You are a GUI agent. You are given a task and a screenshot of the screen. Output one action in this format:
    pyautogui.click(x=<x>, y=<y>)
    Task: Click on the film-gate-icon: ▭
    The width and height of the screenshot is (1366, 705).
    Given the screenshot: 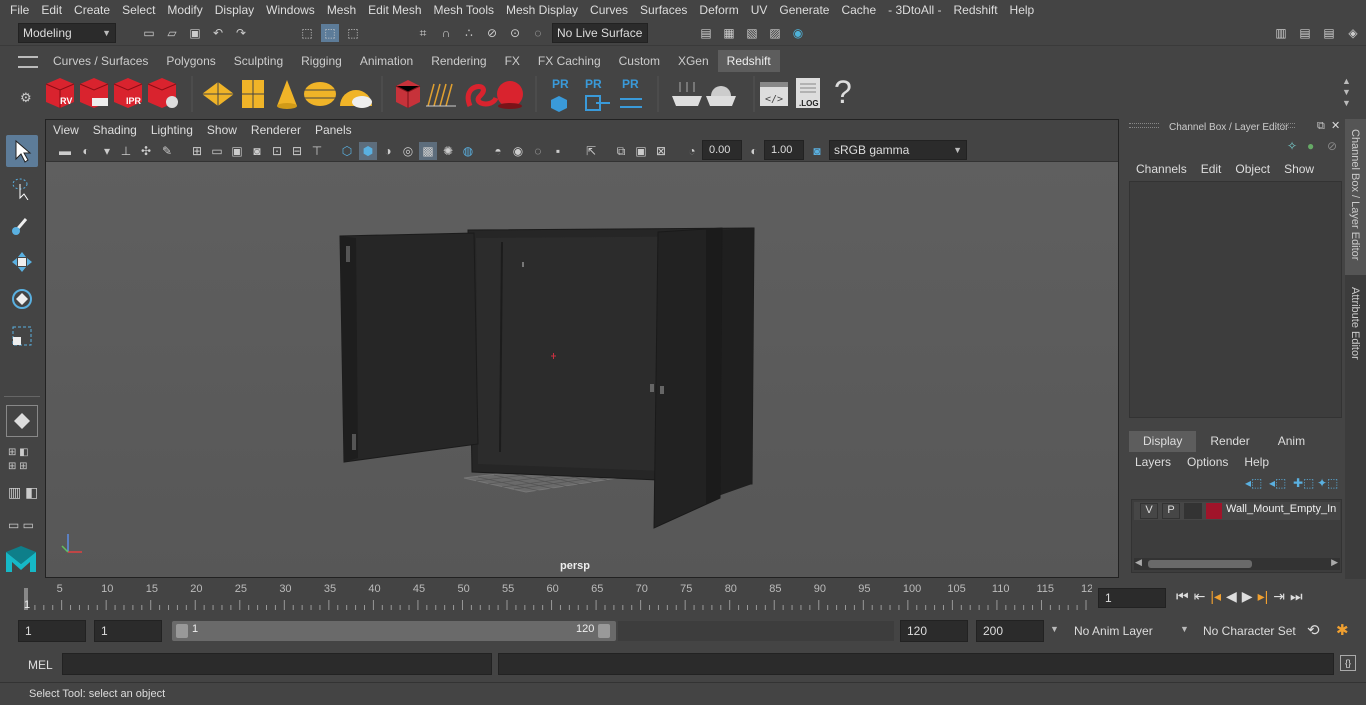 What is the action you would take?
    pyautogui.click(x=217, y=151)
    